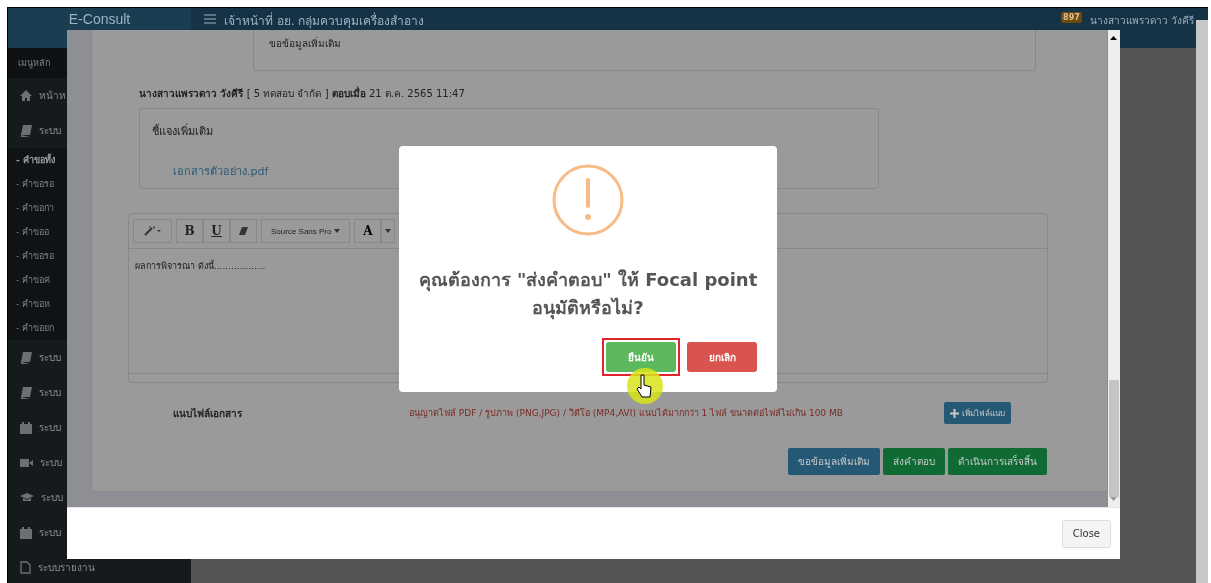  What do you see at coordinates (207, 413) in the screenshot?
I see `attach-label: แนบไฟล์เอกสาร` at bounding box center [207, 413].